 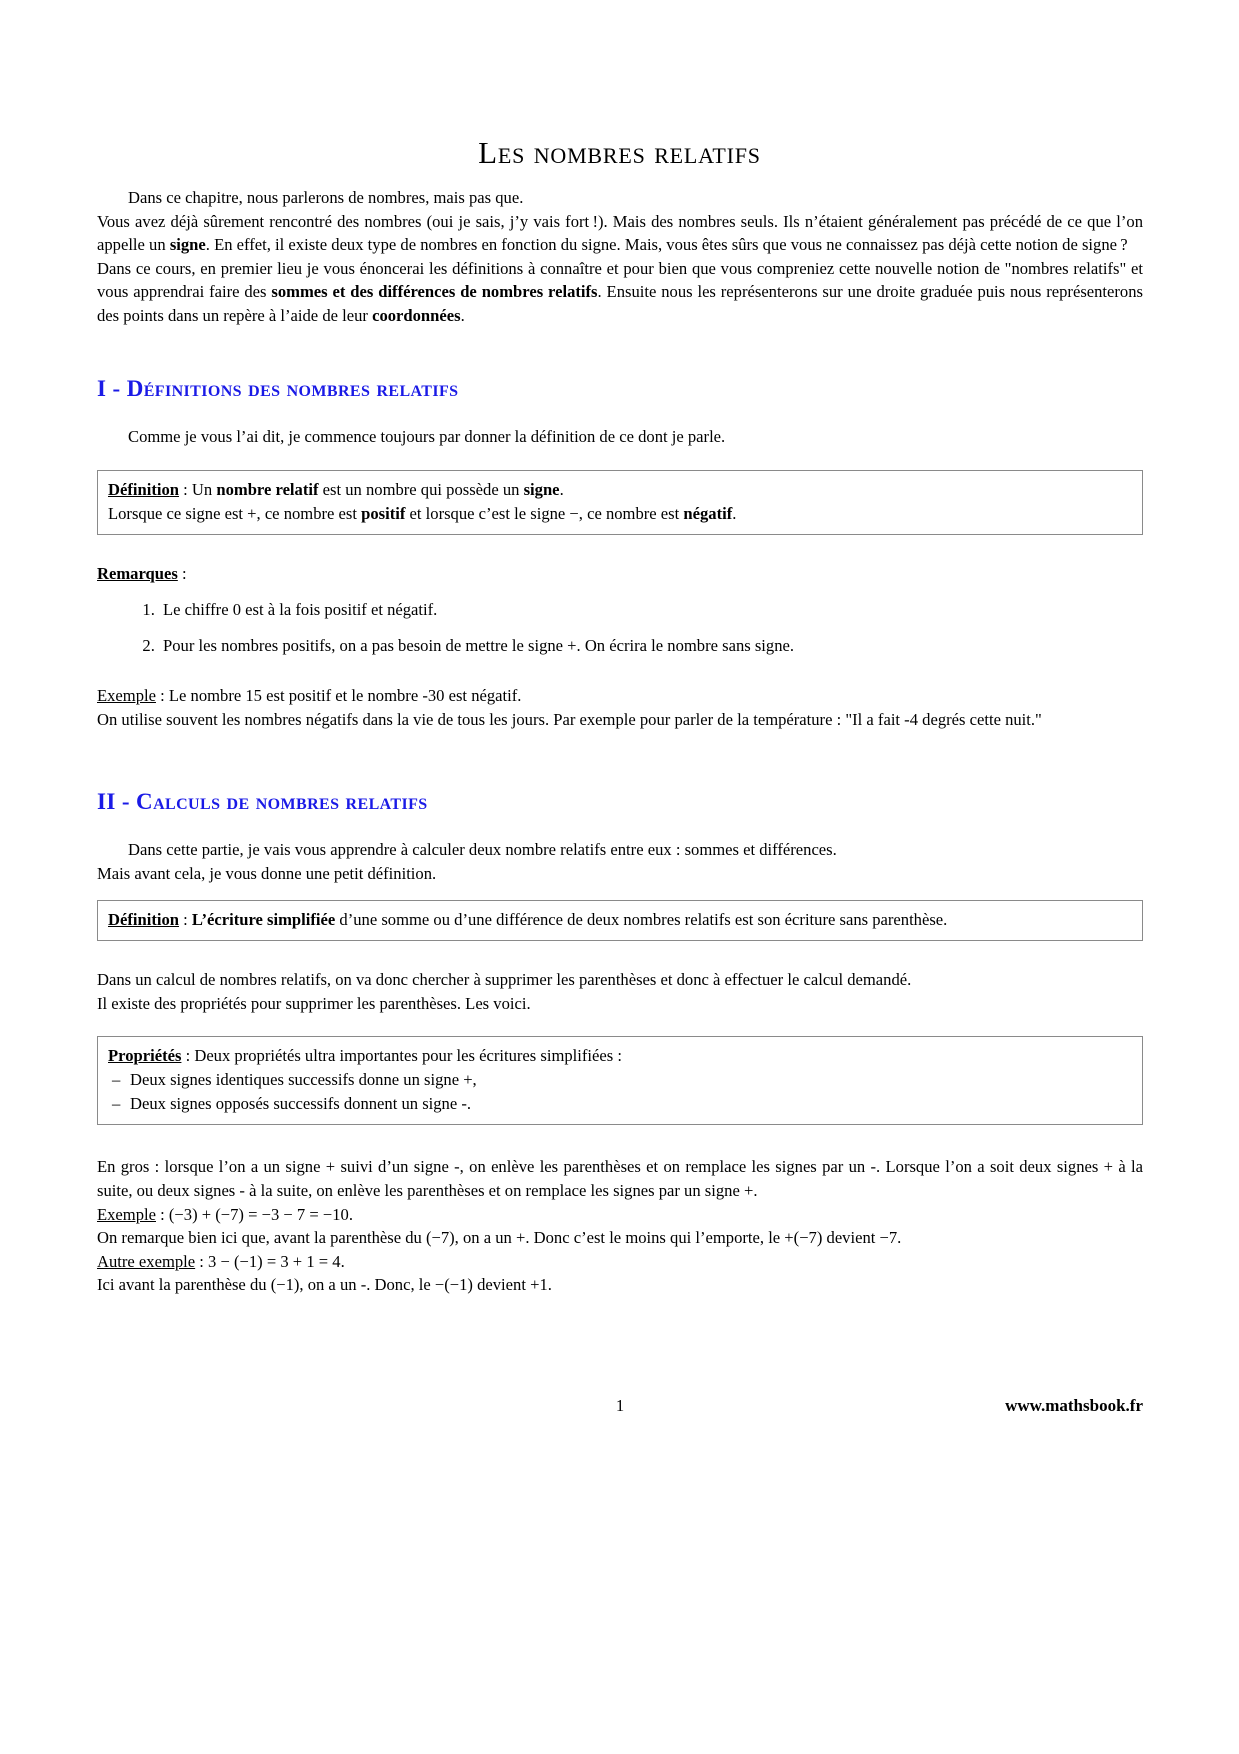 What do you see at coordinates (708, 513) in the screenshot?
I see `definition-box-1-bold-negatif: négatif` at bounding box center [708, 513].